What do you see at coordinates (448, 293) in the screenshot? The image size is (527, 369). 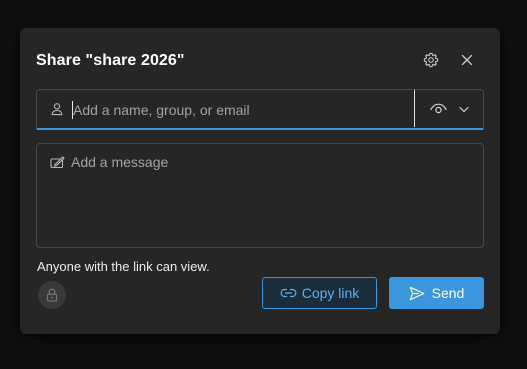 I see `send-label: Send` at bounding box center [448, 293].